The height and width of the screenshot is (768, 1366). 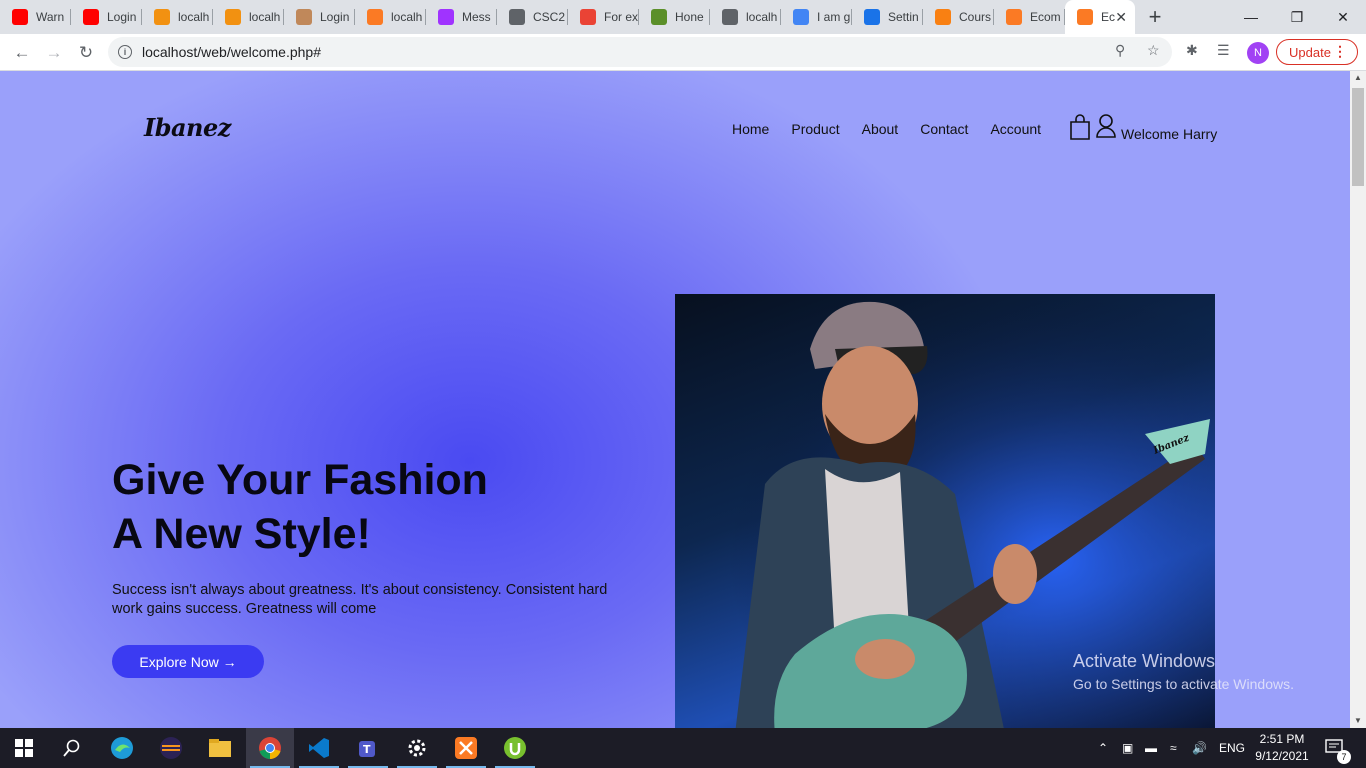 What do you see at coordinates (1029, 17) in the screenshot?
I see `browser-tab: Ecom` at bounding box center [1029, 17].